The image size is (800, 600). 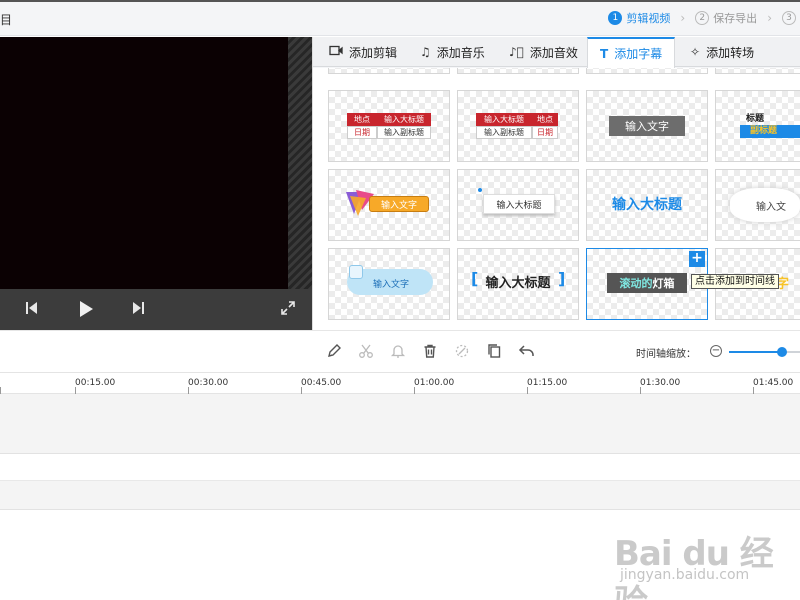 What do you see at coordinates (660, 383) in the screenshot?
I see `ruler-tick-label: 01:30.00` at bounding box center [660, 383].